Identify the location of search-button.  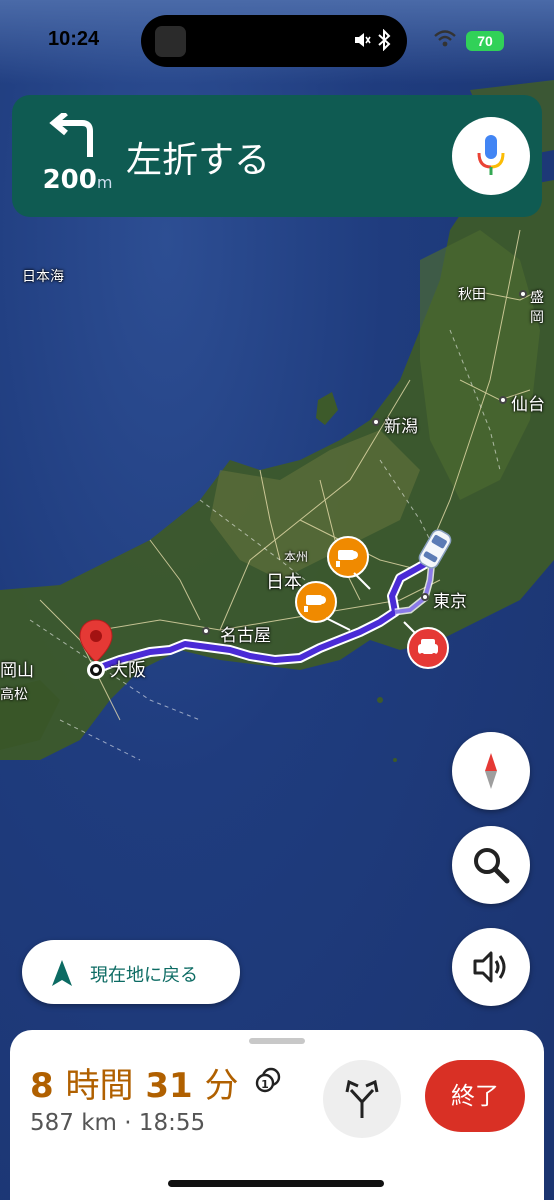
(491, 865).